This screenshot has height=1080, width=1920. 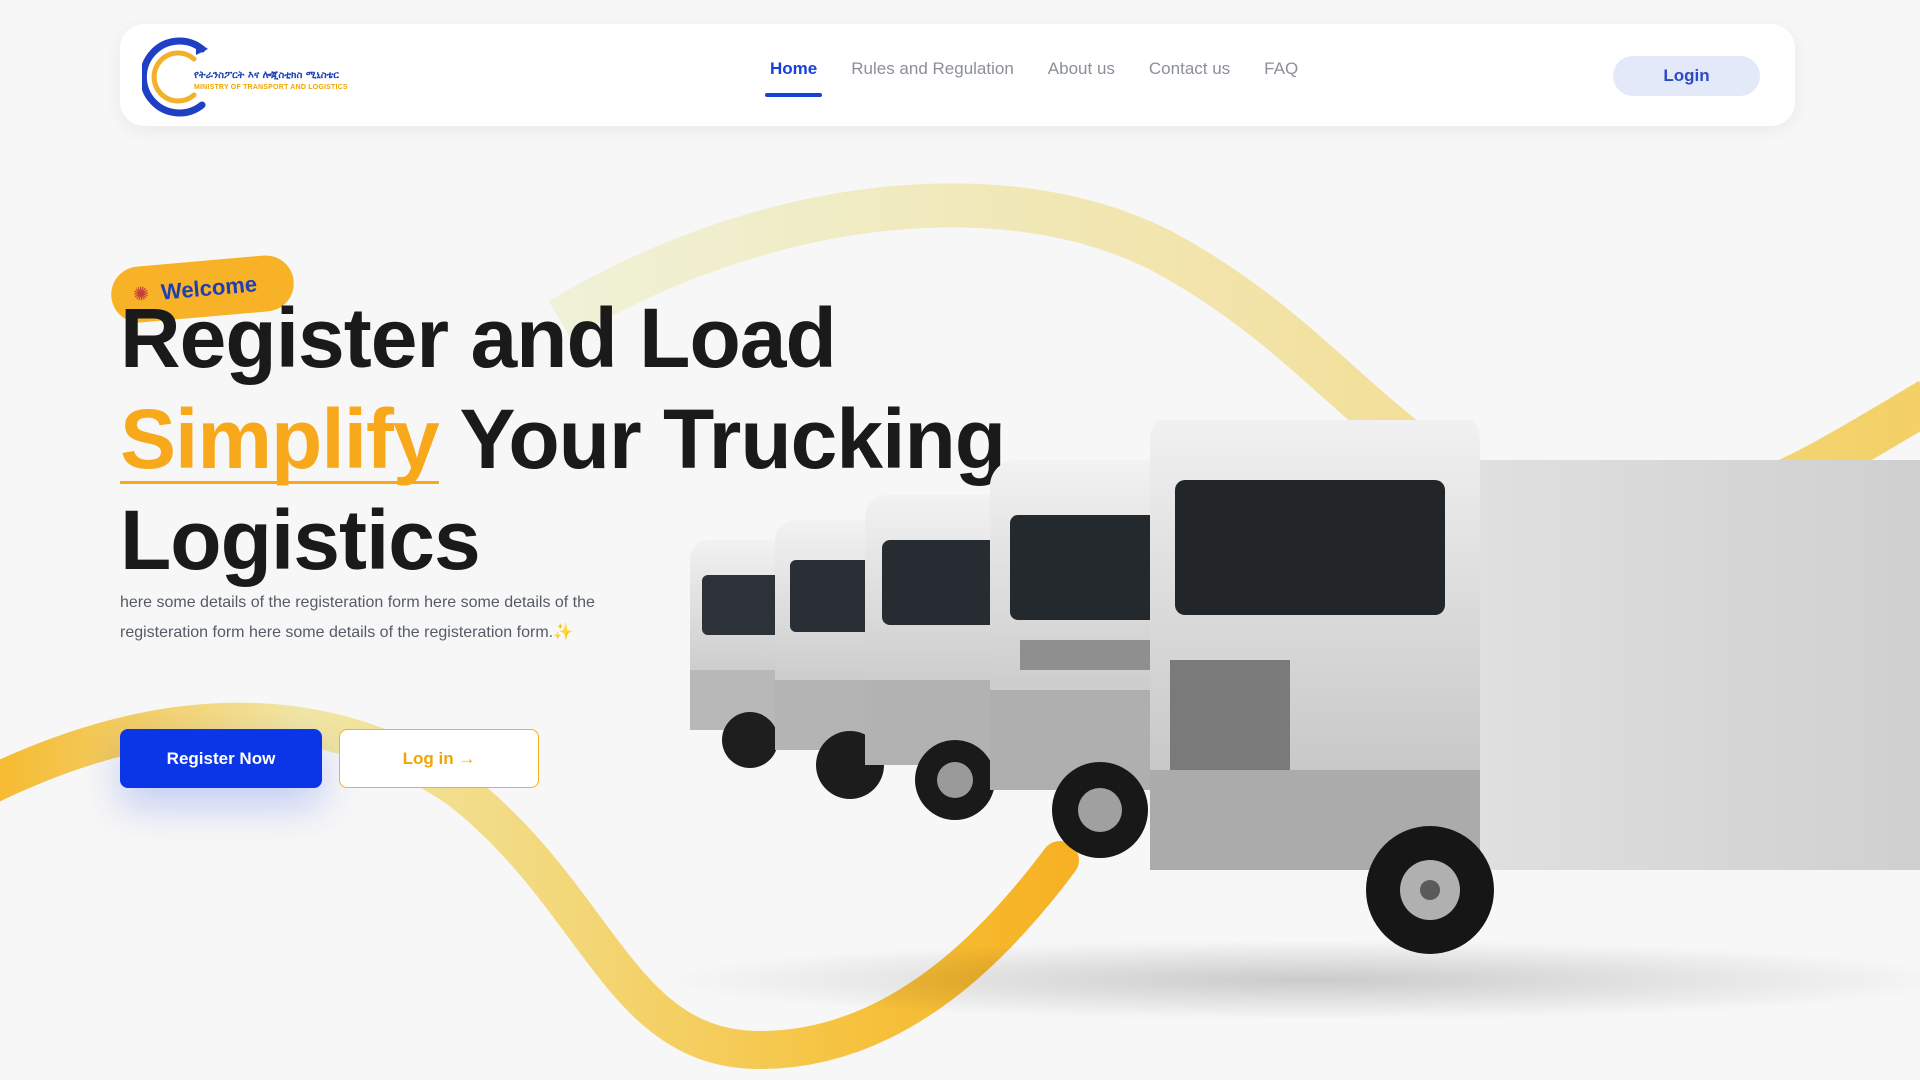 I want to click on nav-home: Home, so click(x=794, y=78).